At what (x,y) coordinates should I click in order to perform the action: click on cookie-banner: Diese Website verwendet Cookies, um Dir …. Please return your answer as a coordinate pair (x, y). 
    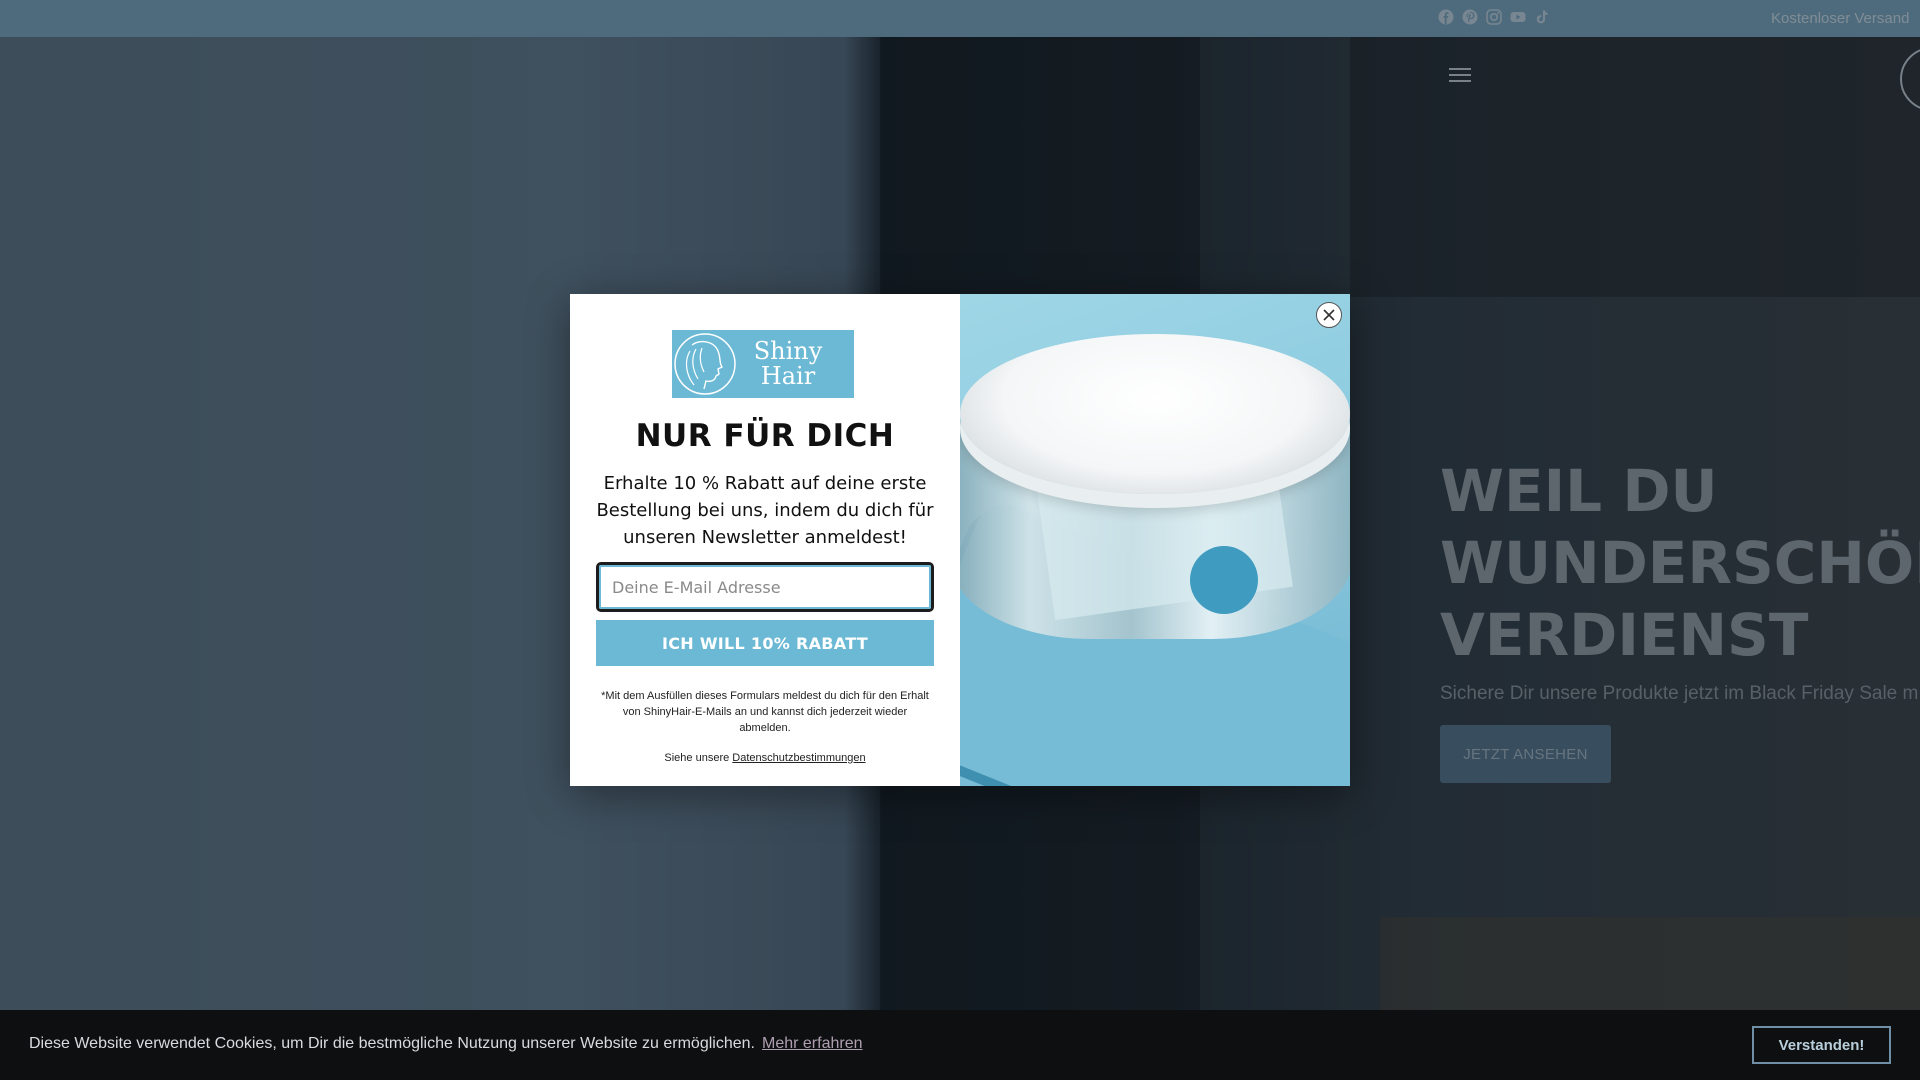
    Looking at the image, I should click on (960, 1045).